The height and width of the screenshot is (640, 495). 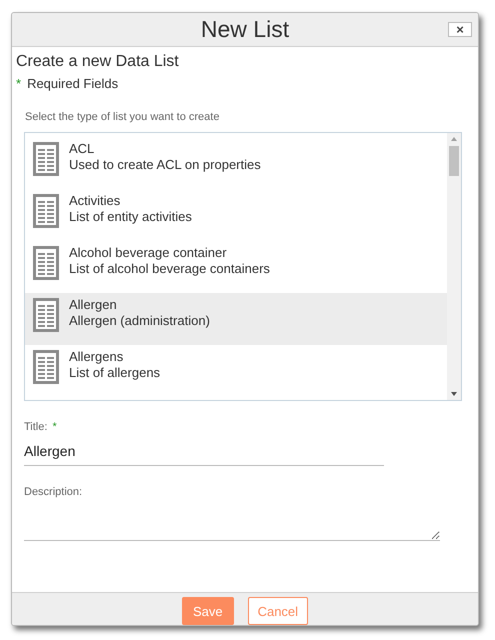 I want to click on scroll-thumb, so click(x=454, y=161).